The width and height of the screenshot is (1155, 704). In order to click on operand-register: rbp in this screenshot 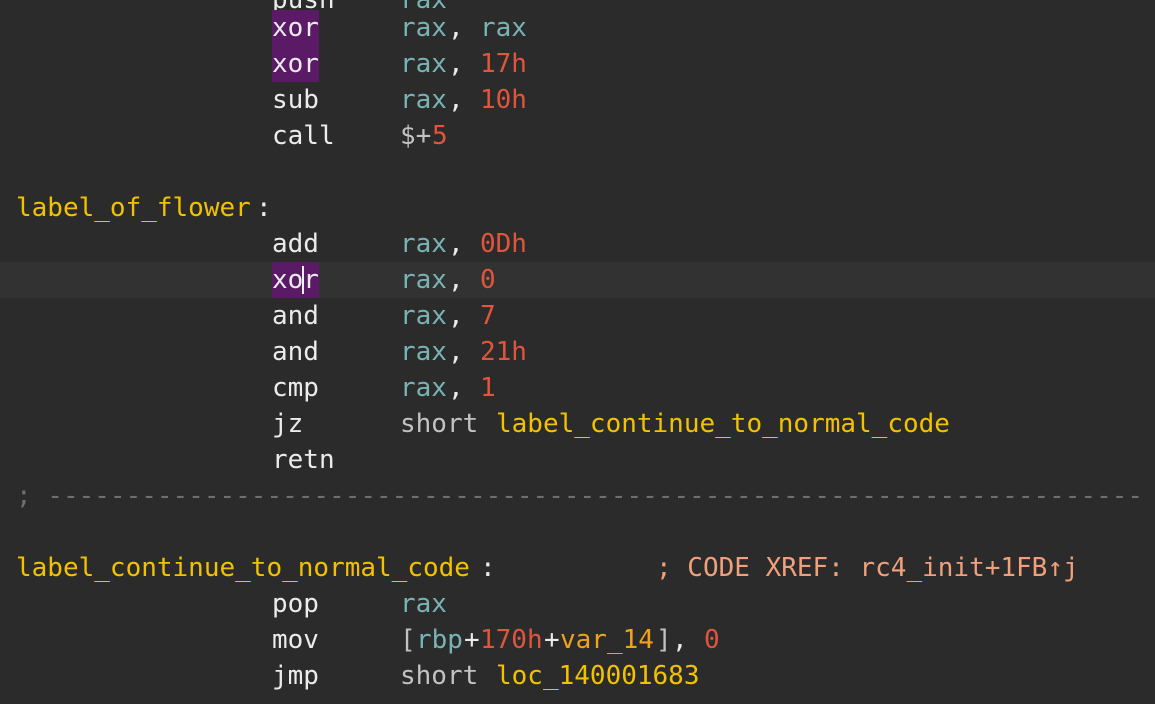, I will do `click(439, 640)`.